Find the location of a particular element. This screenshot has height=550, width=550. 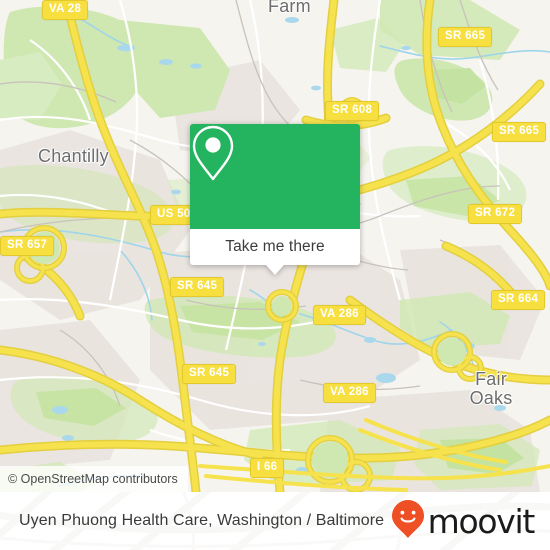

osm-attribution: © OpenStreetMap contributors is located at coordinates (94, 479).